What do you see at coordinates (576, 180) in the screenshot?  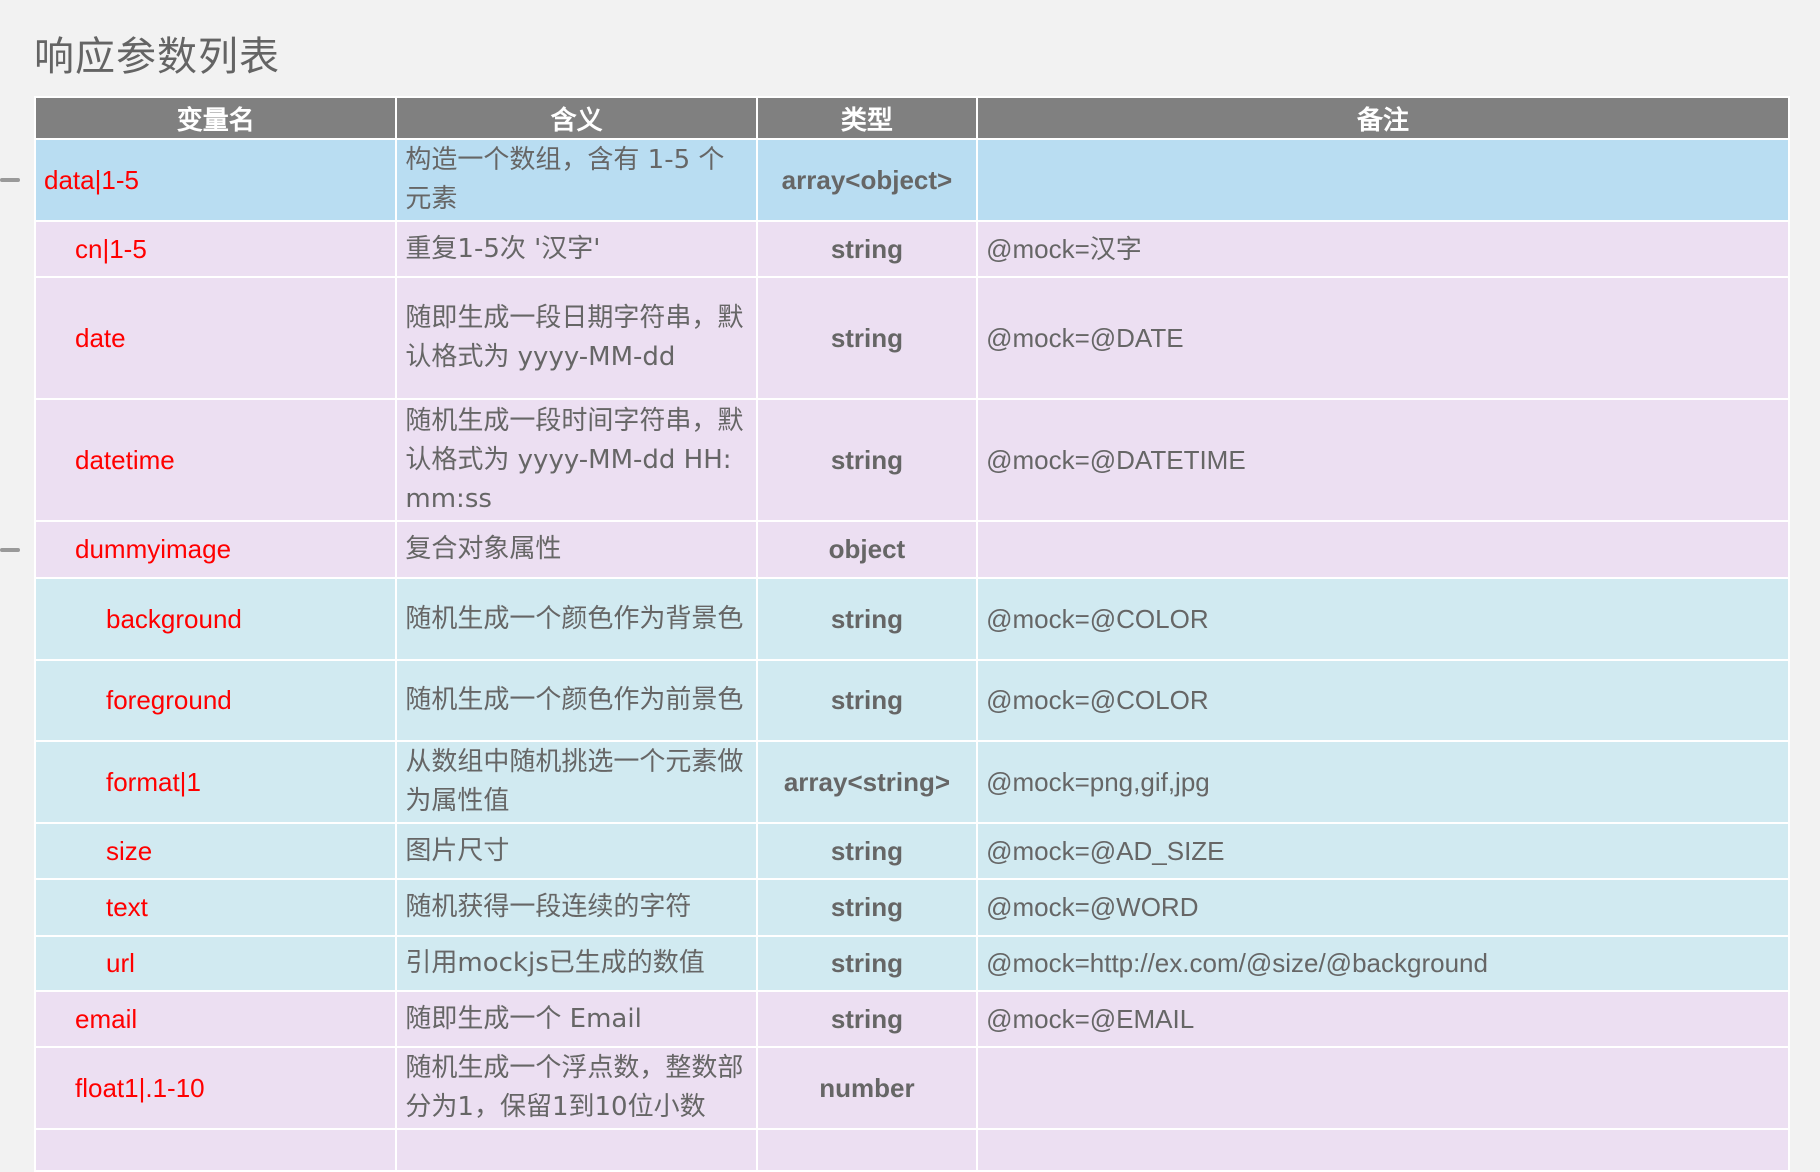 I see `param-meaning: 构造一个数组，含有 1-5 个元素` at bounding box center [576, 180].